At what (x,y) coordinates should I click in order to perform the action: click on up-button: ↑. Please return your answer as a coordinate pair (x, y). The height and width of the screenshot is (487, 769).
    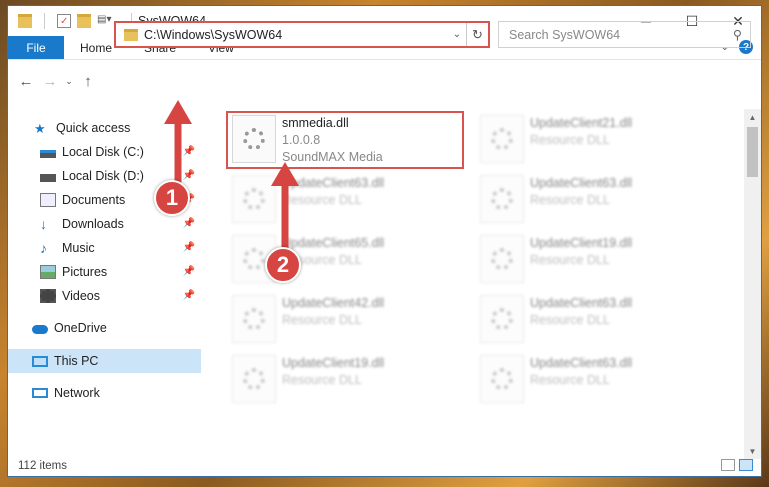
    Looking at the image, I should click on (88, 81).